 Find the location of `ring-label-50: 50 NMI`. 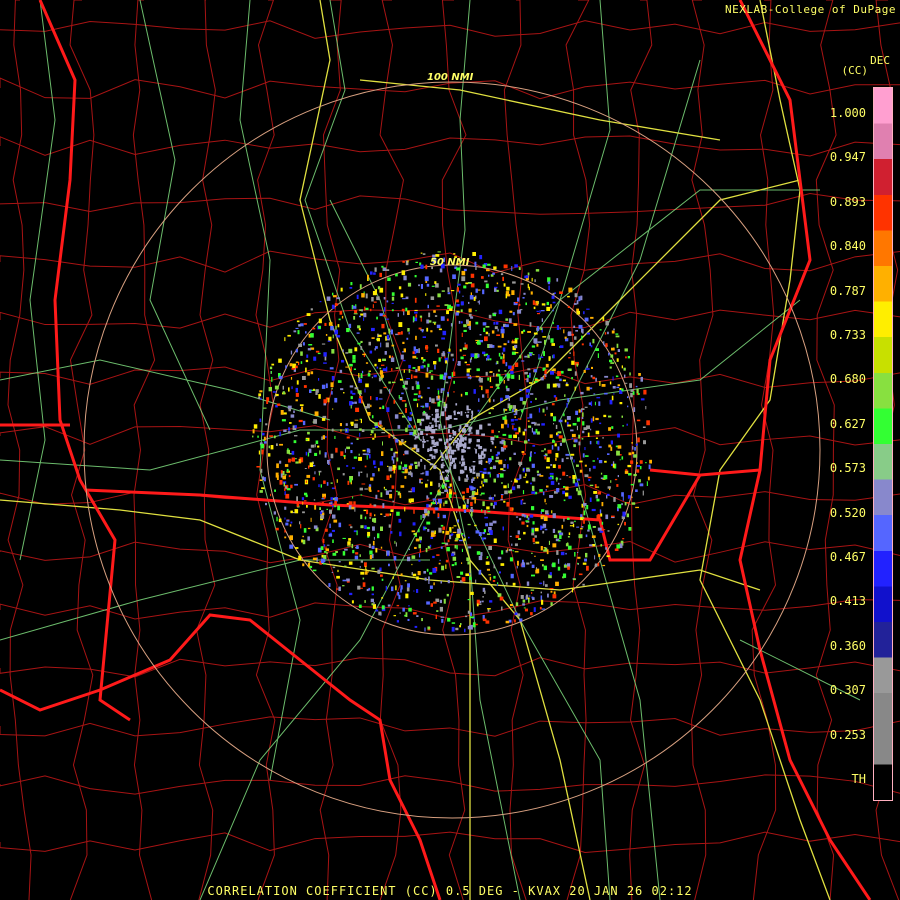

ring-label-50: 50 NMI is located at coordinates (450, 262).